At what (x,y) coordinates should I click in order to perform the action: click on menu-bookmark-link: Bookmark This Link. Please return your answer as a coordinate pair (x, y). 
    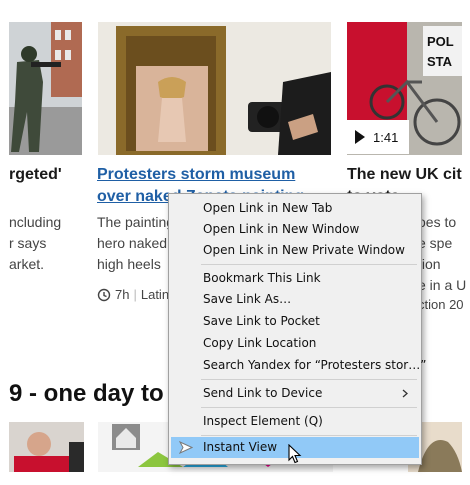
    Looking at the image, I should click on (295, 278).